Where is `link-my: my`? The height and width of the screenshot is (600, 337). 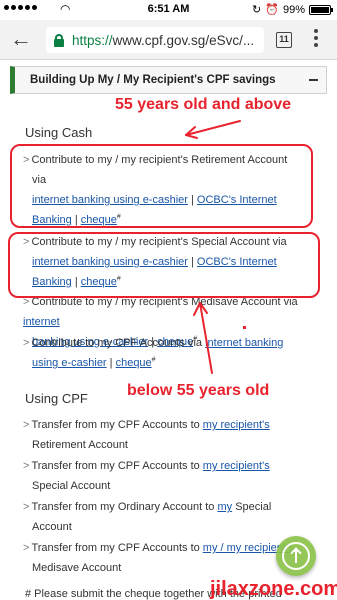 link-my: my is located at coordinates (224, 507).